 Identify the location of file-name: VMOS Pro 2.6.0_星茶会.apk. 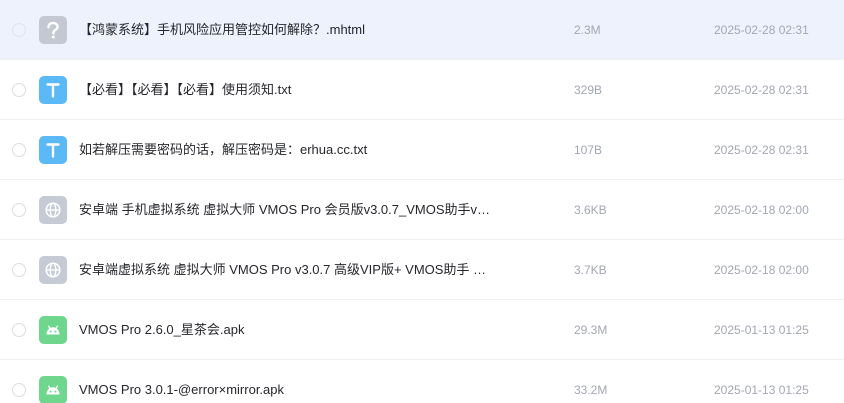
(299, 330).